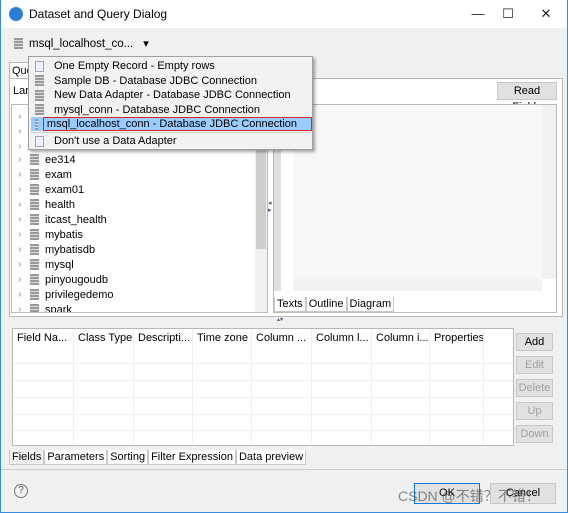 Image resolution: width=568 pixels, height=513 pixels. What do you see at coordinates (79, 294) in the screenshot?
I see `tree-item-label: privilegedemo` at bounding box center [79, 294].